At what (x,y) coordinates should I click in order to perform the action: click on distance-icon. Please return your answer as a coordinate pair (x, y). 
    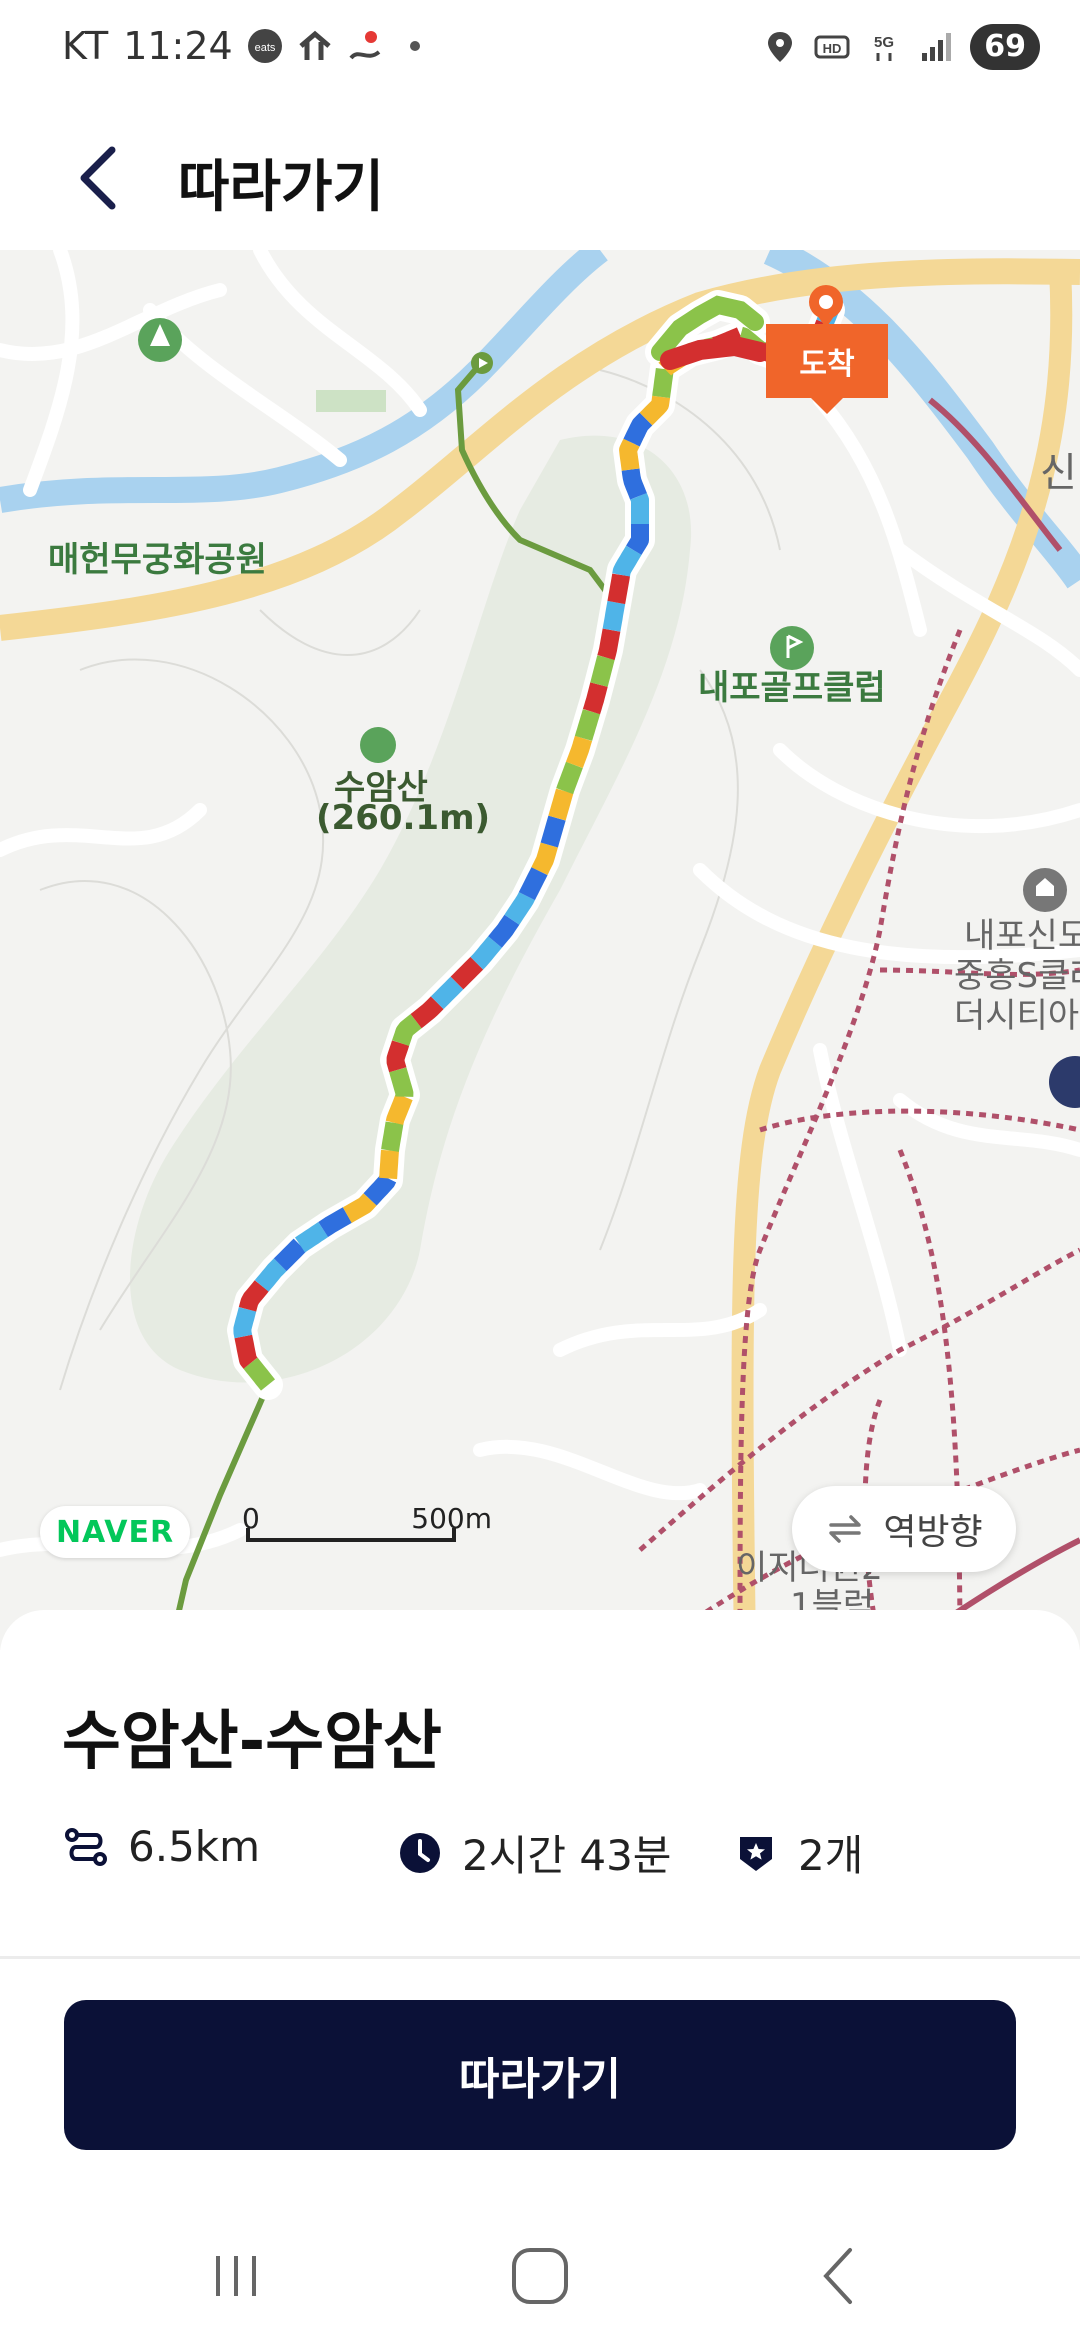
    Looking at the image, I should click on (86, 1846).